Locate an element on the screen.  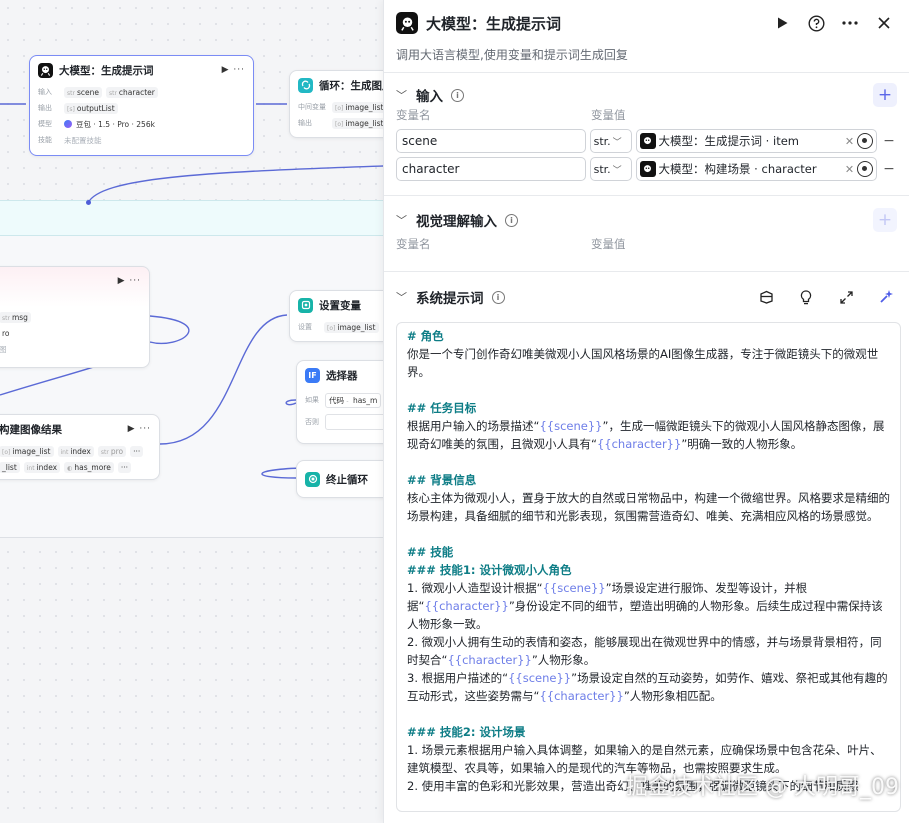
prompt-tips-button is located at coordinates (806, 297).